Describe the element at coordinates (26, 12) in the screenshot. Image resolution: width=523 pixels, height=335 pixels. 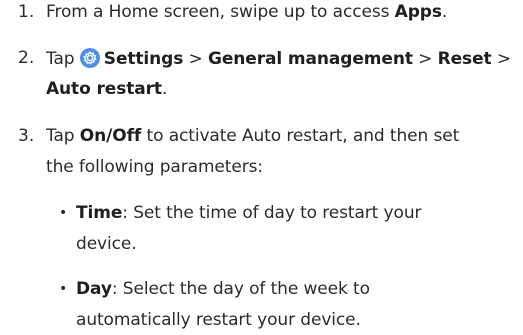
I see `step-1-number: 1.` at that location.